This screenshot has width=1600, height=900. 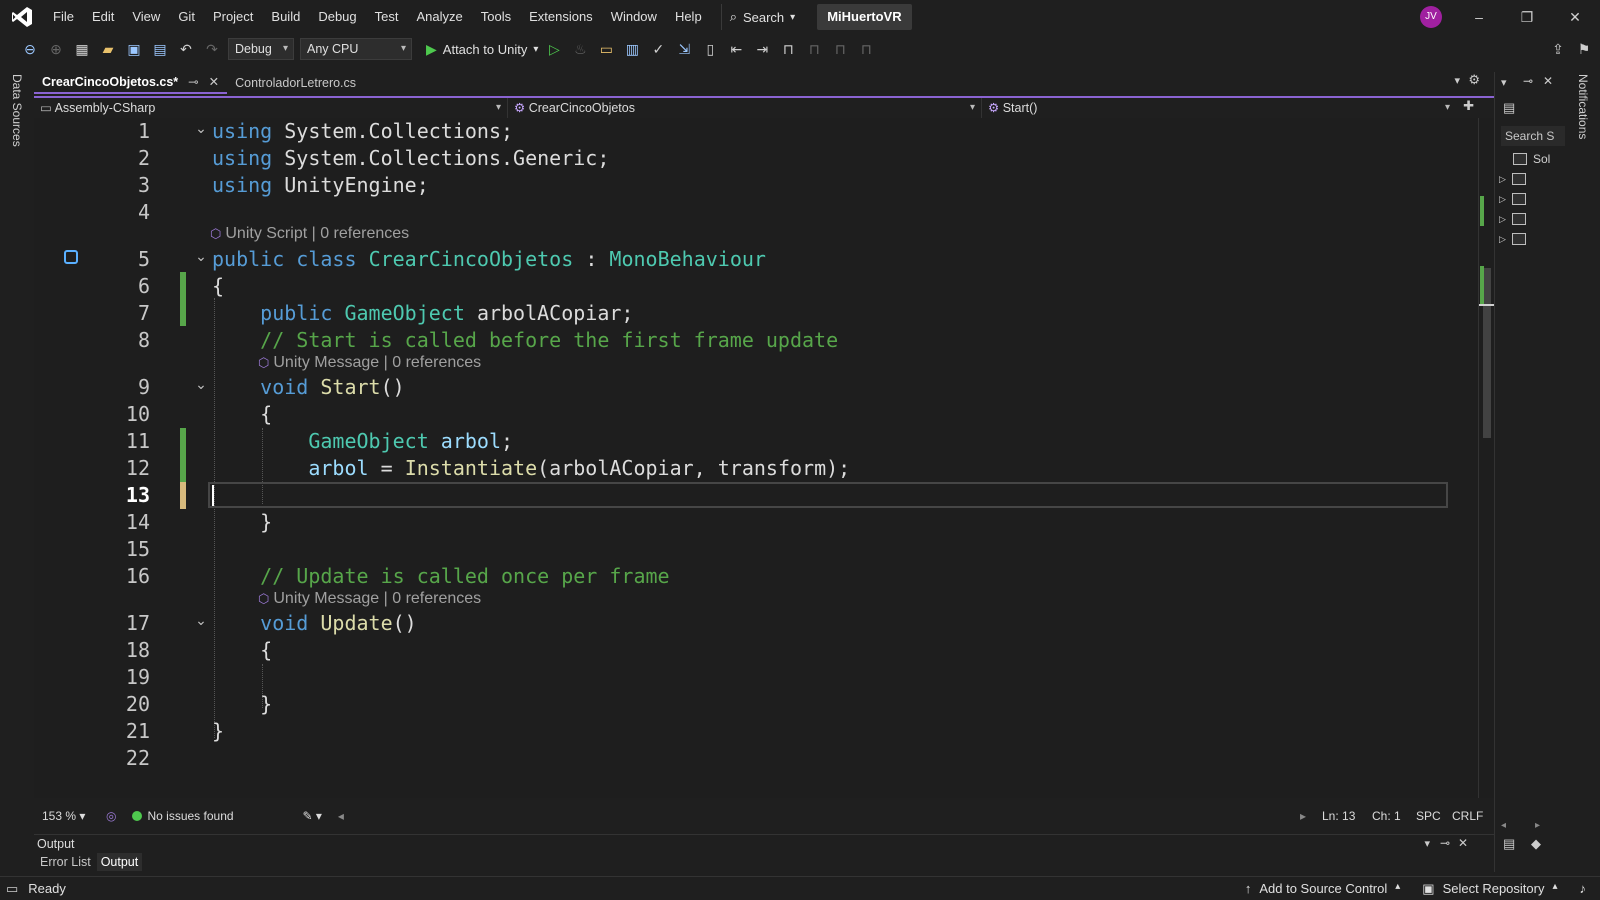 What do you see at coordinates (634, 17) in the screenshot?
I see `menu-window: Window` at bounding box center [634, 17].